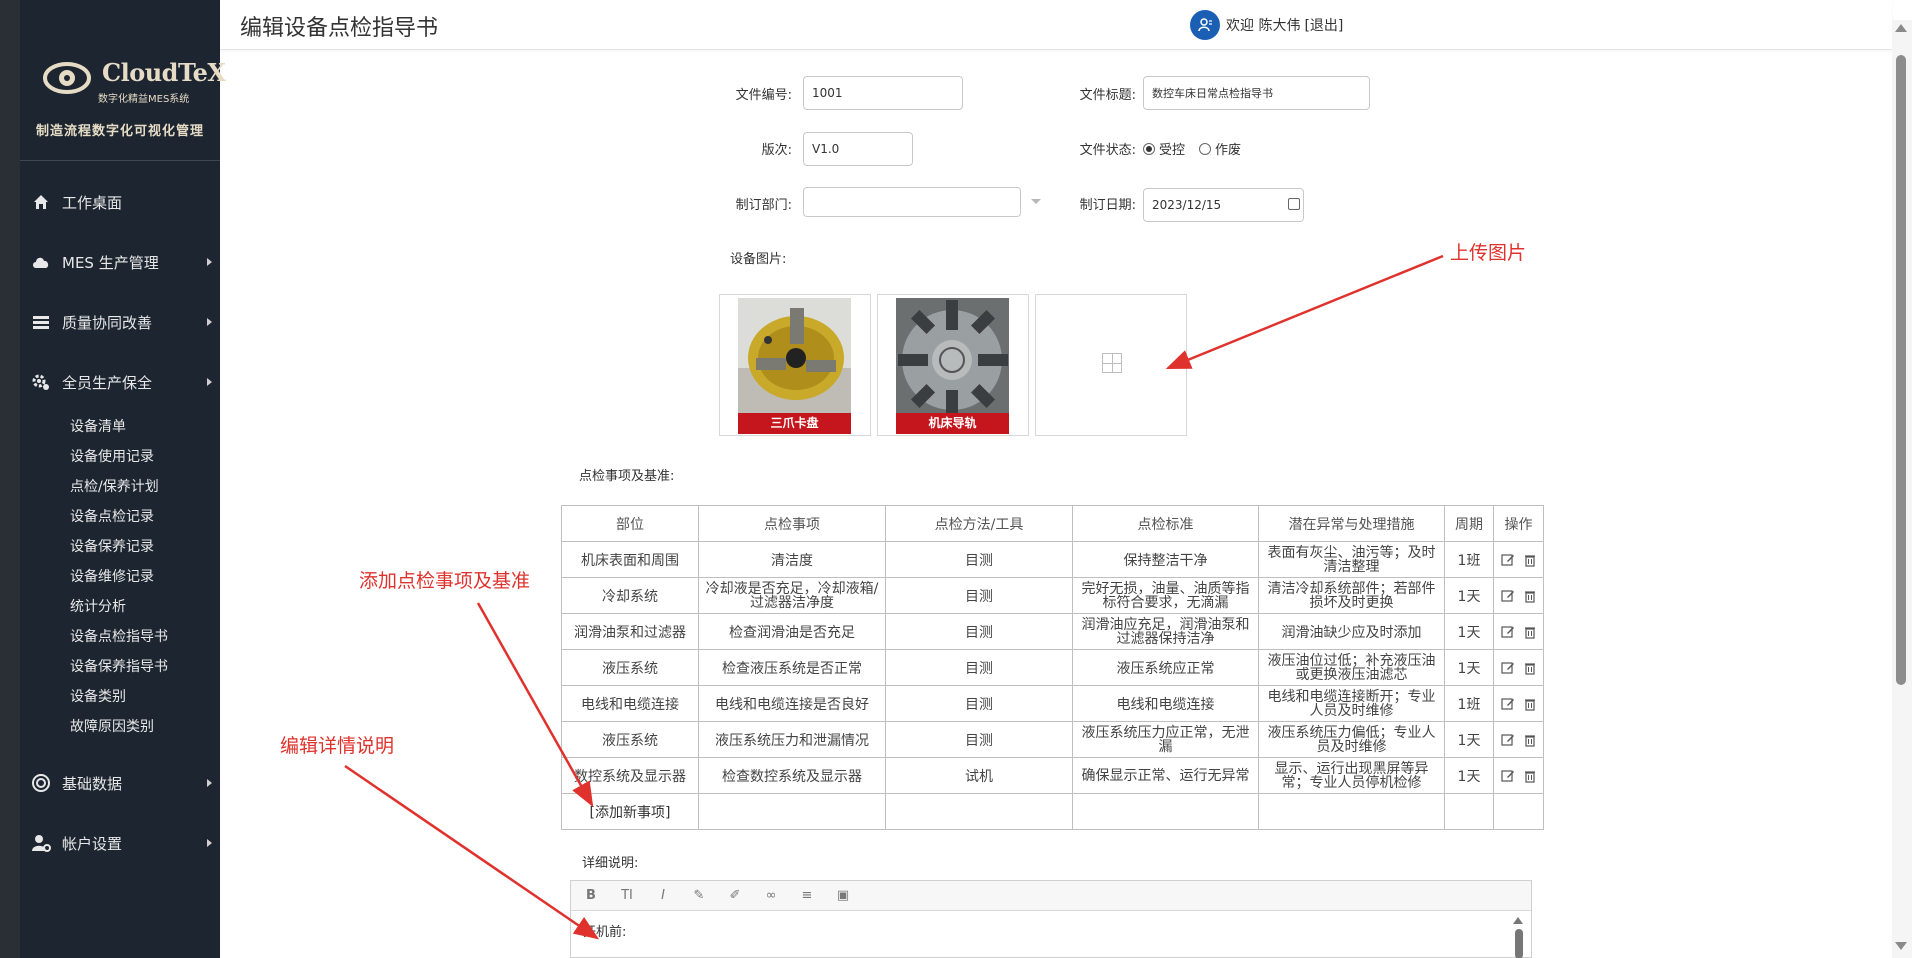 The height and width of the screenshot is (958, 1912). I want to click on table-cell: 冷却液是否充足，冷却液箱/过滤器洁净度, so click(792, 595).